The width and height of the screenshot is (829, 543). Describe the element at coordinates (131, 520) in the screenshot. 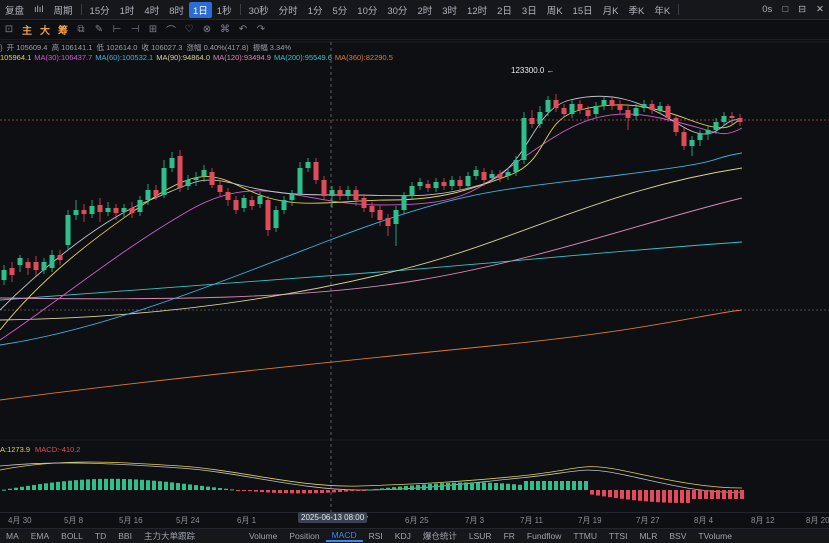

I see `x-axis-tick: 5月 16` at that location.